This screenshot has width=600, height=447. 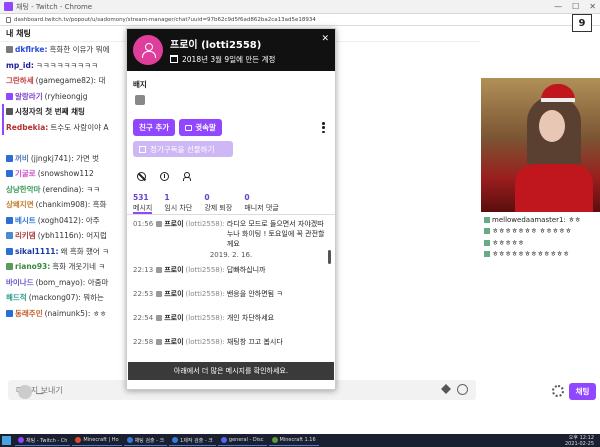 I want to click on add-moderator-icon, so click(x=188, y=176).